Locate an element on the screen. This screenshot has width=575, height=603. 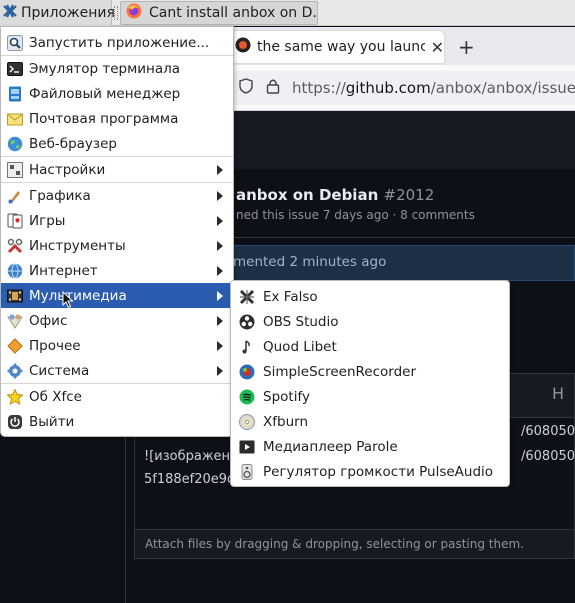
submenu-item-simplescreenrecorder: SimpleScreenRecorder is located at coordinates (370, 371).